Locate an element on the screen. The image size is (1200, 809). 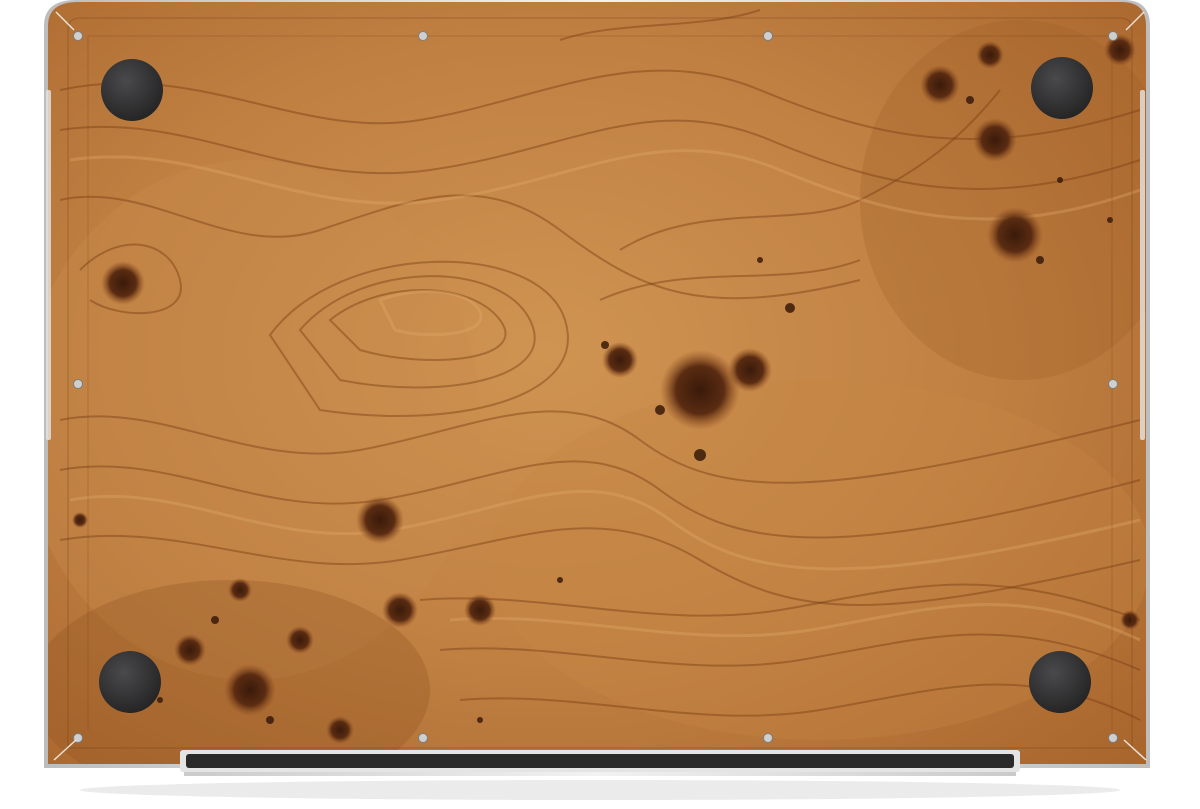
rubber-foot-bottom-left is located at coordinates (130, 682).